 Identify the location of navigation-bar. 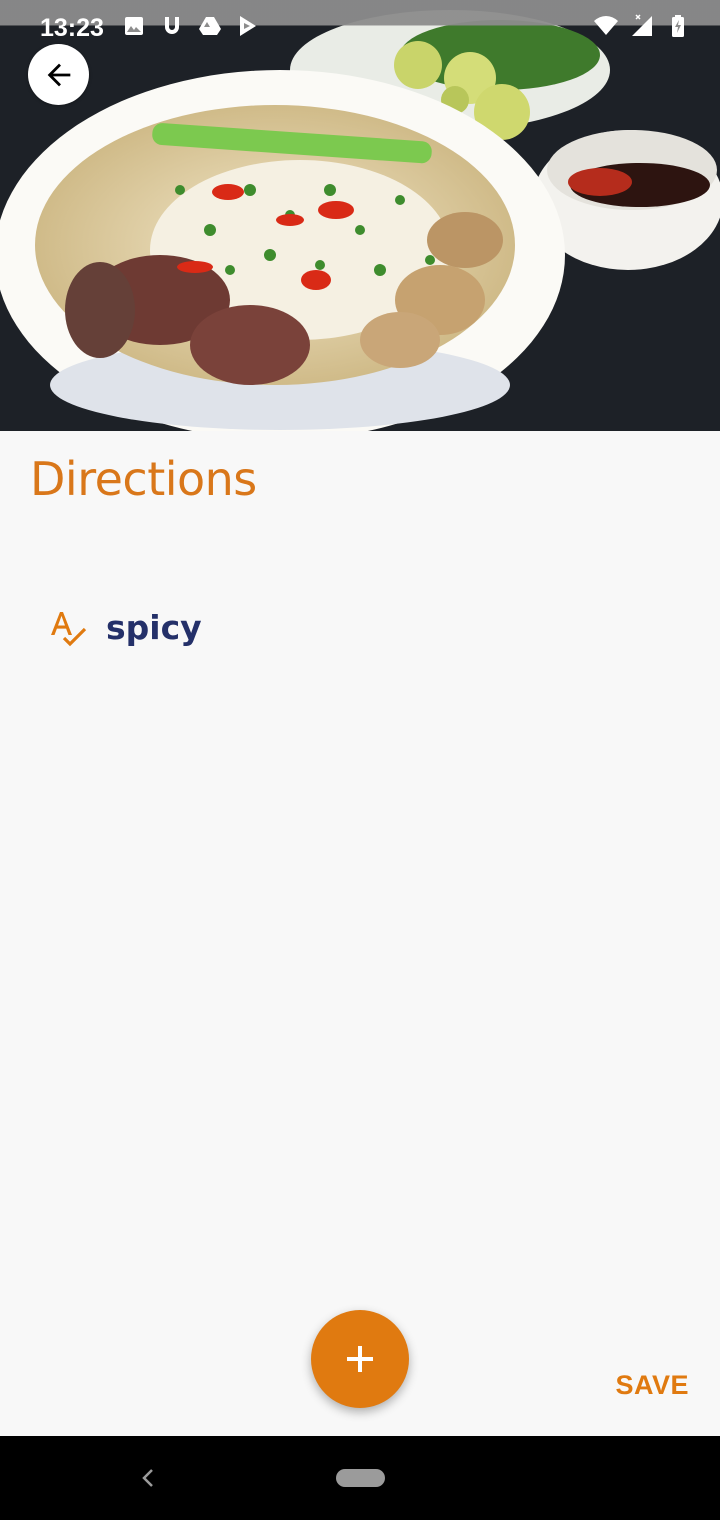
(360, 1478).